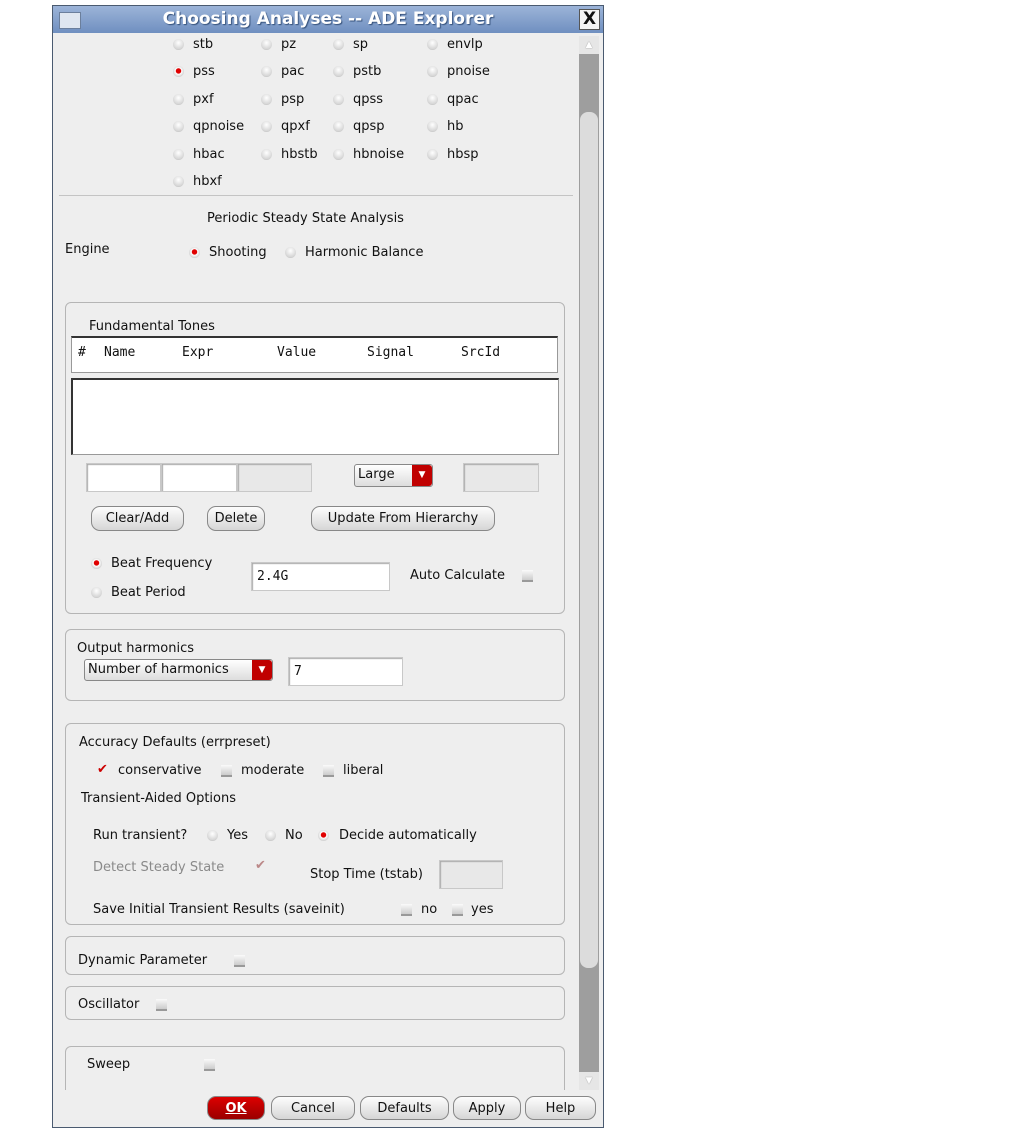 The width and height of the screenshot is (1013, 1147). Describe the element at coordinates (406, 910) in the screenshot. I see `save-init-no-checkbox` at that location.